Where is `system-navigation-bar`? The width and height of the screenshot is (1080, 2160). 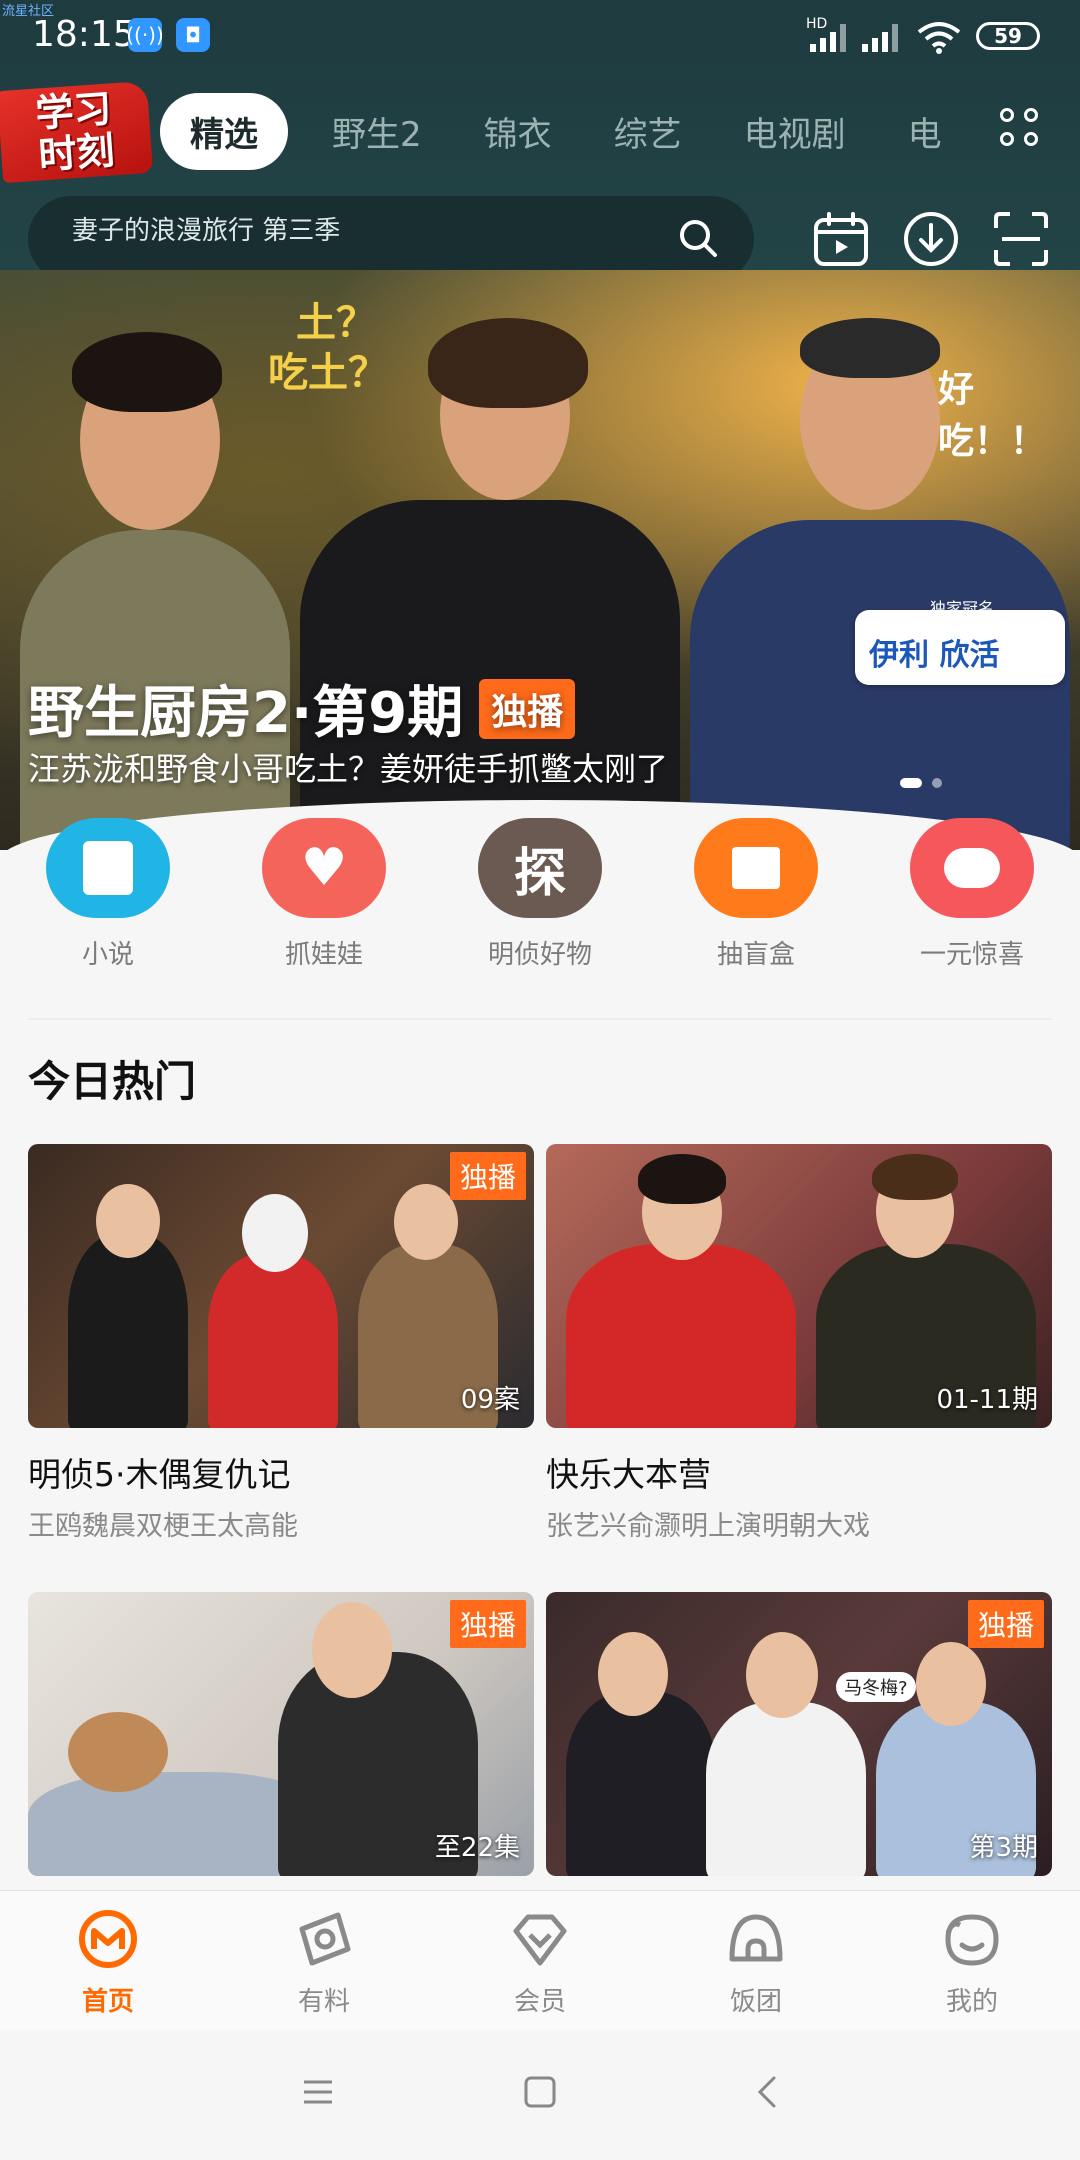 system-navigation-bar is located at coordinates (540, 2095).